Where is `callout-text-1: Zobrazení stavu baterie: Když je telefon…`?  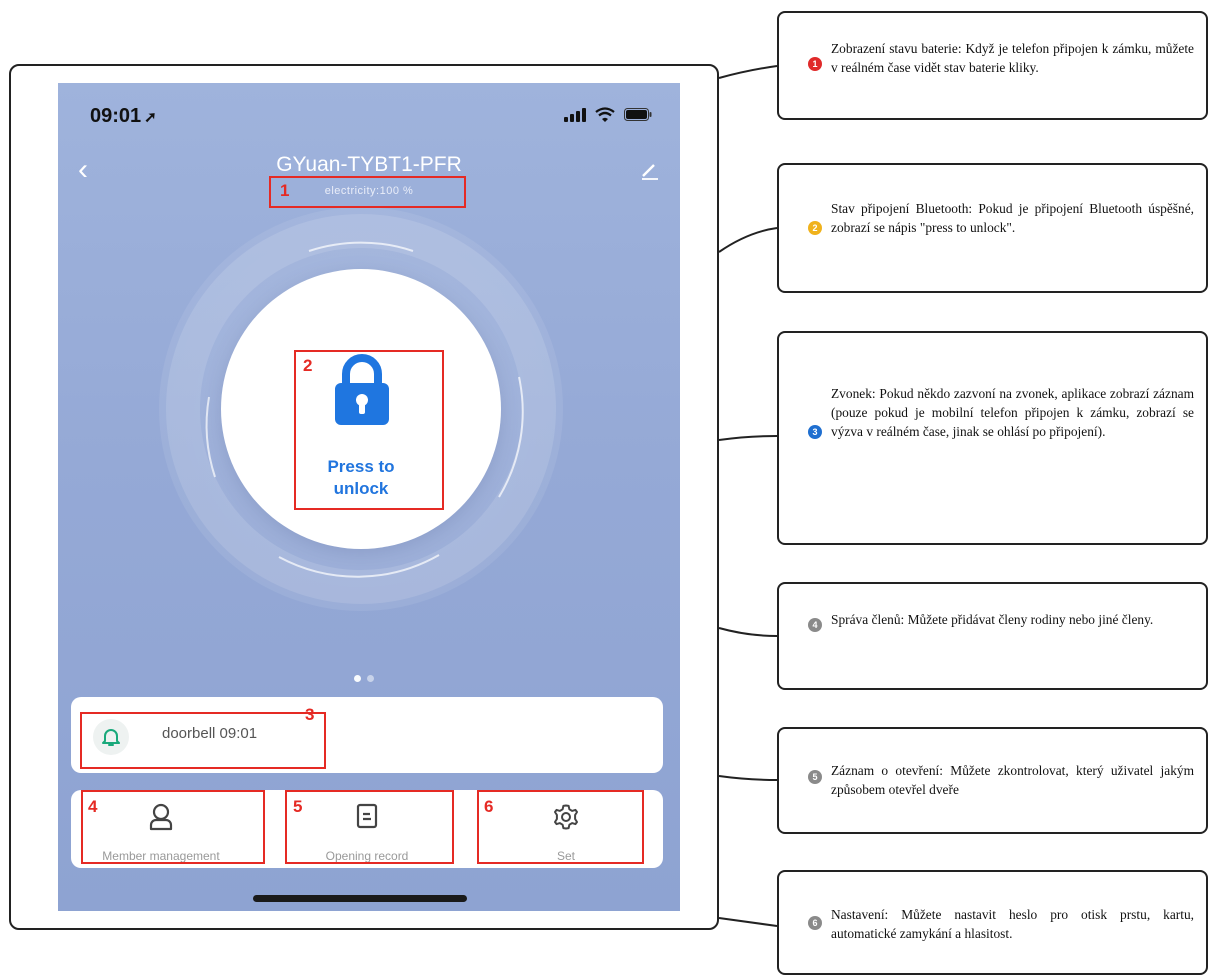
callout-text-1: Zobrazení stavu baterie: Když je telefon… is located at coordinates (1012, 58).